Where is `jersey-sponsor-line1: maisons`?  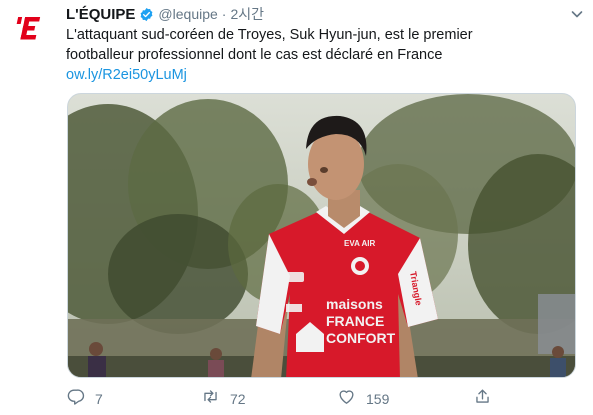
jersey-sponsor-line1: maisons is located at coordinates (354, 304).